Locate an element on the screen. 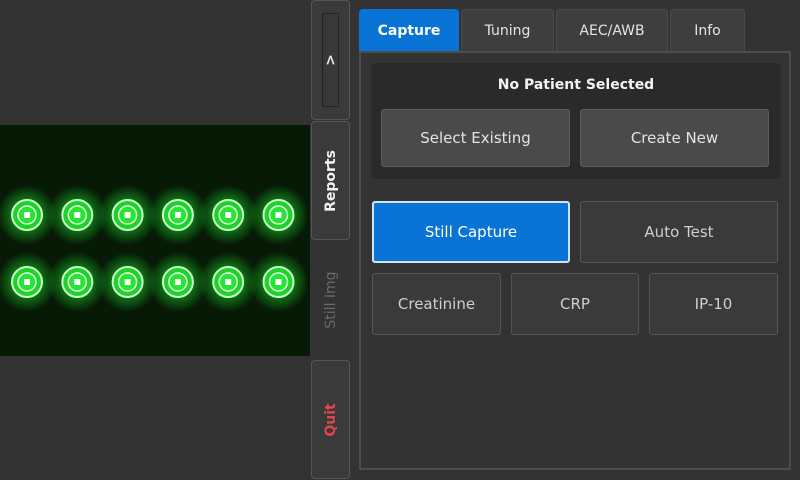  tab-capture: Capture is located at coordinates (409, 30).